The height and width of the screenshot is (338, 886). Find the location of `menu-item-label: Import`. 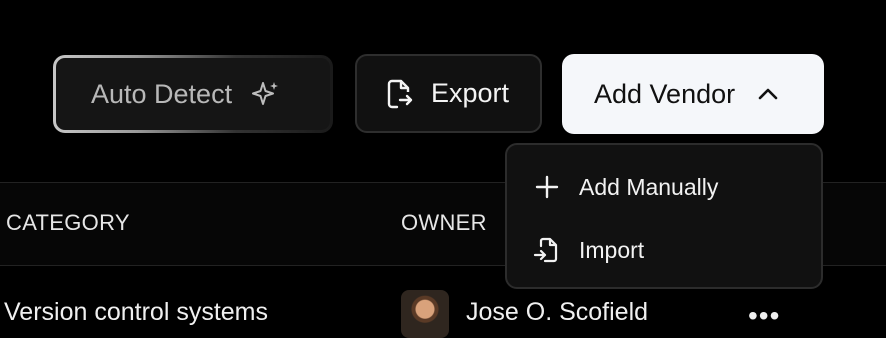

menu-item-label: Import is located at coordinates (612, 249).